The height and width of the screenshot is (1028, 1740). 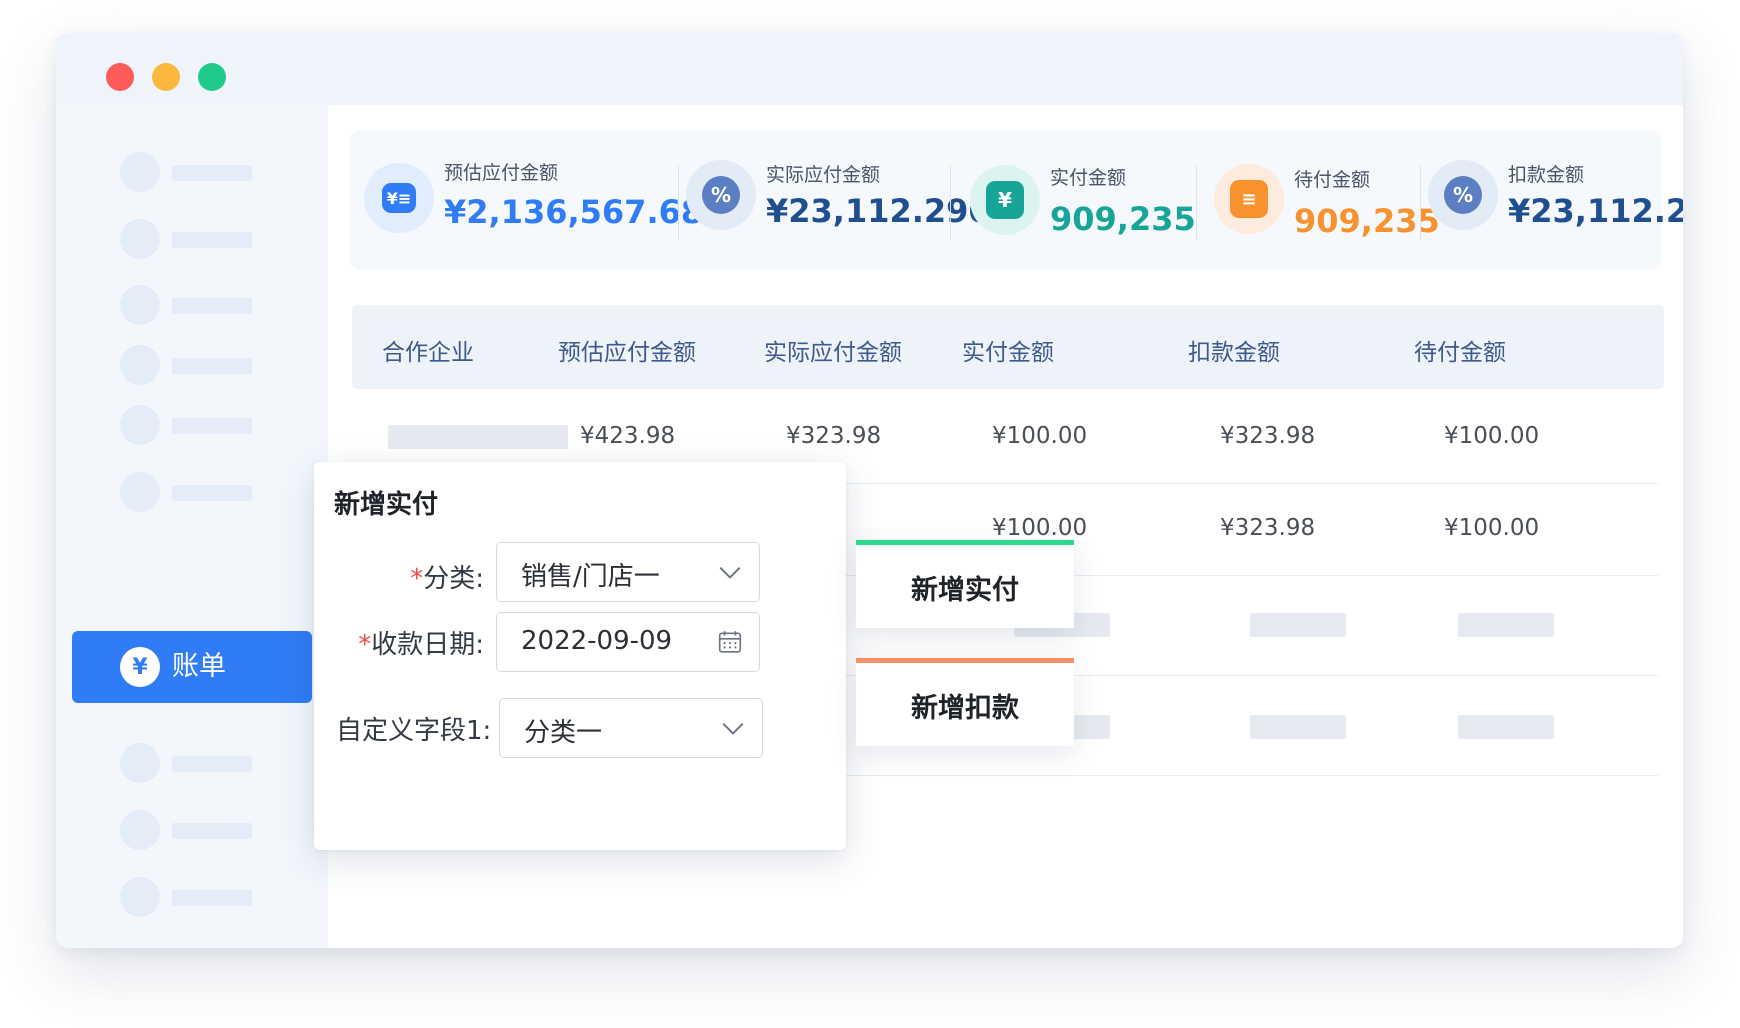 I want to click on stat-deduction: % 扣款金额 ¥23,112.290, so click(x=1555, y=200).